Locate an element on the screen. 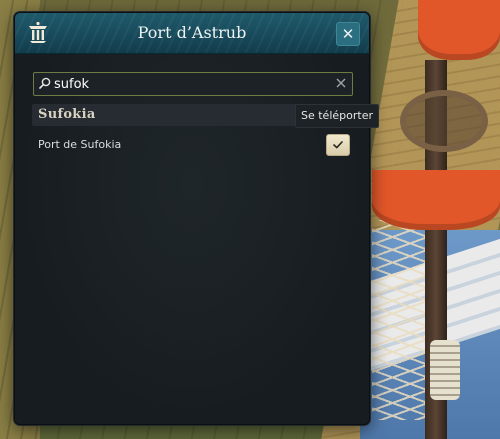 This screenshot has height=439, width=500. close-icon: ✕ is located at coordinates (348, 34).